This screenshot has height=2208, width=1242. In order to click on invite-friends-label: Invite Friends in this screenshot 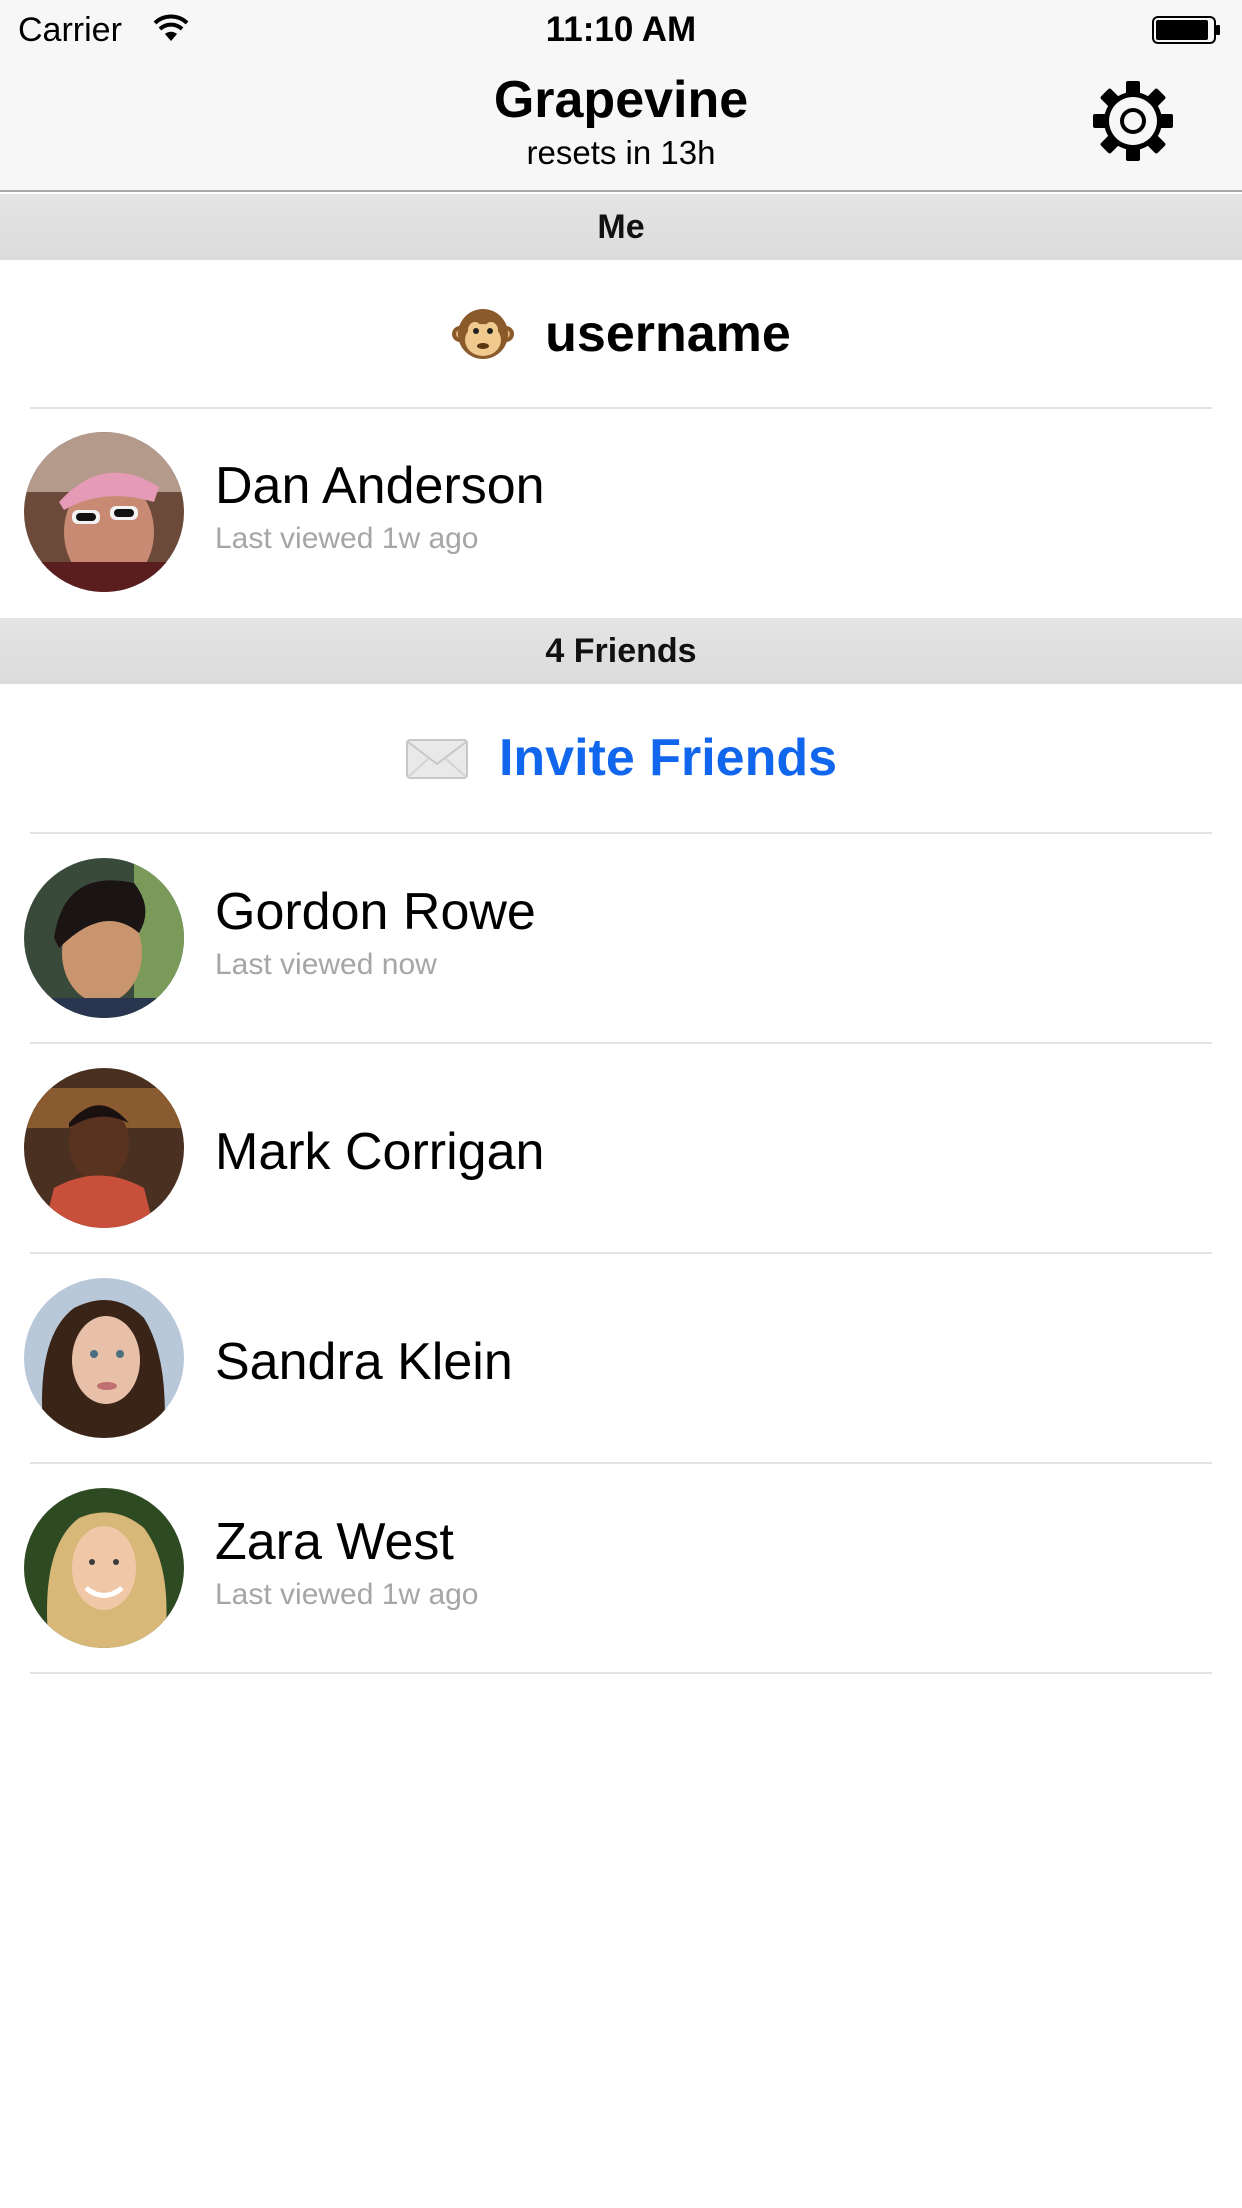, I will do `click(668, 758)`.